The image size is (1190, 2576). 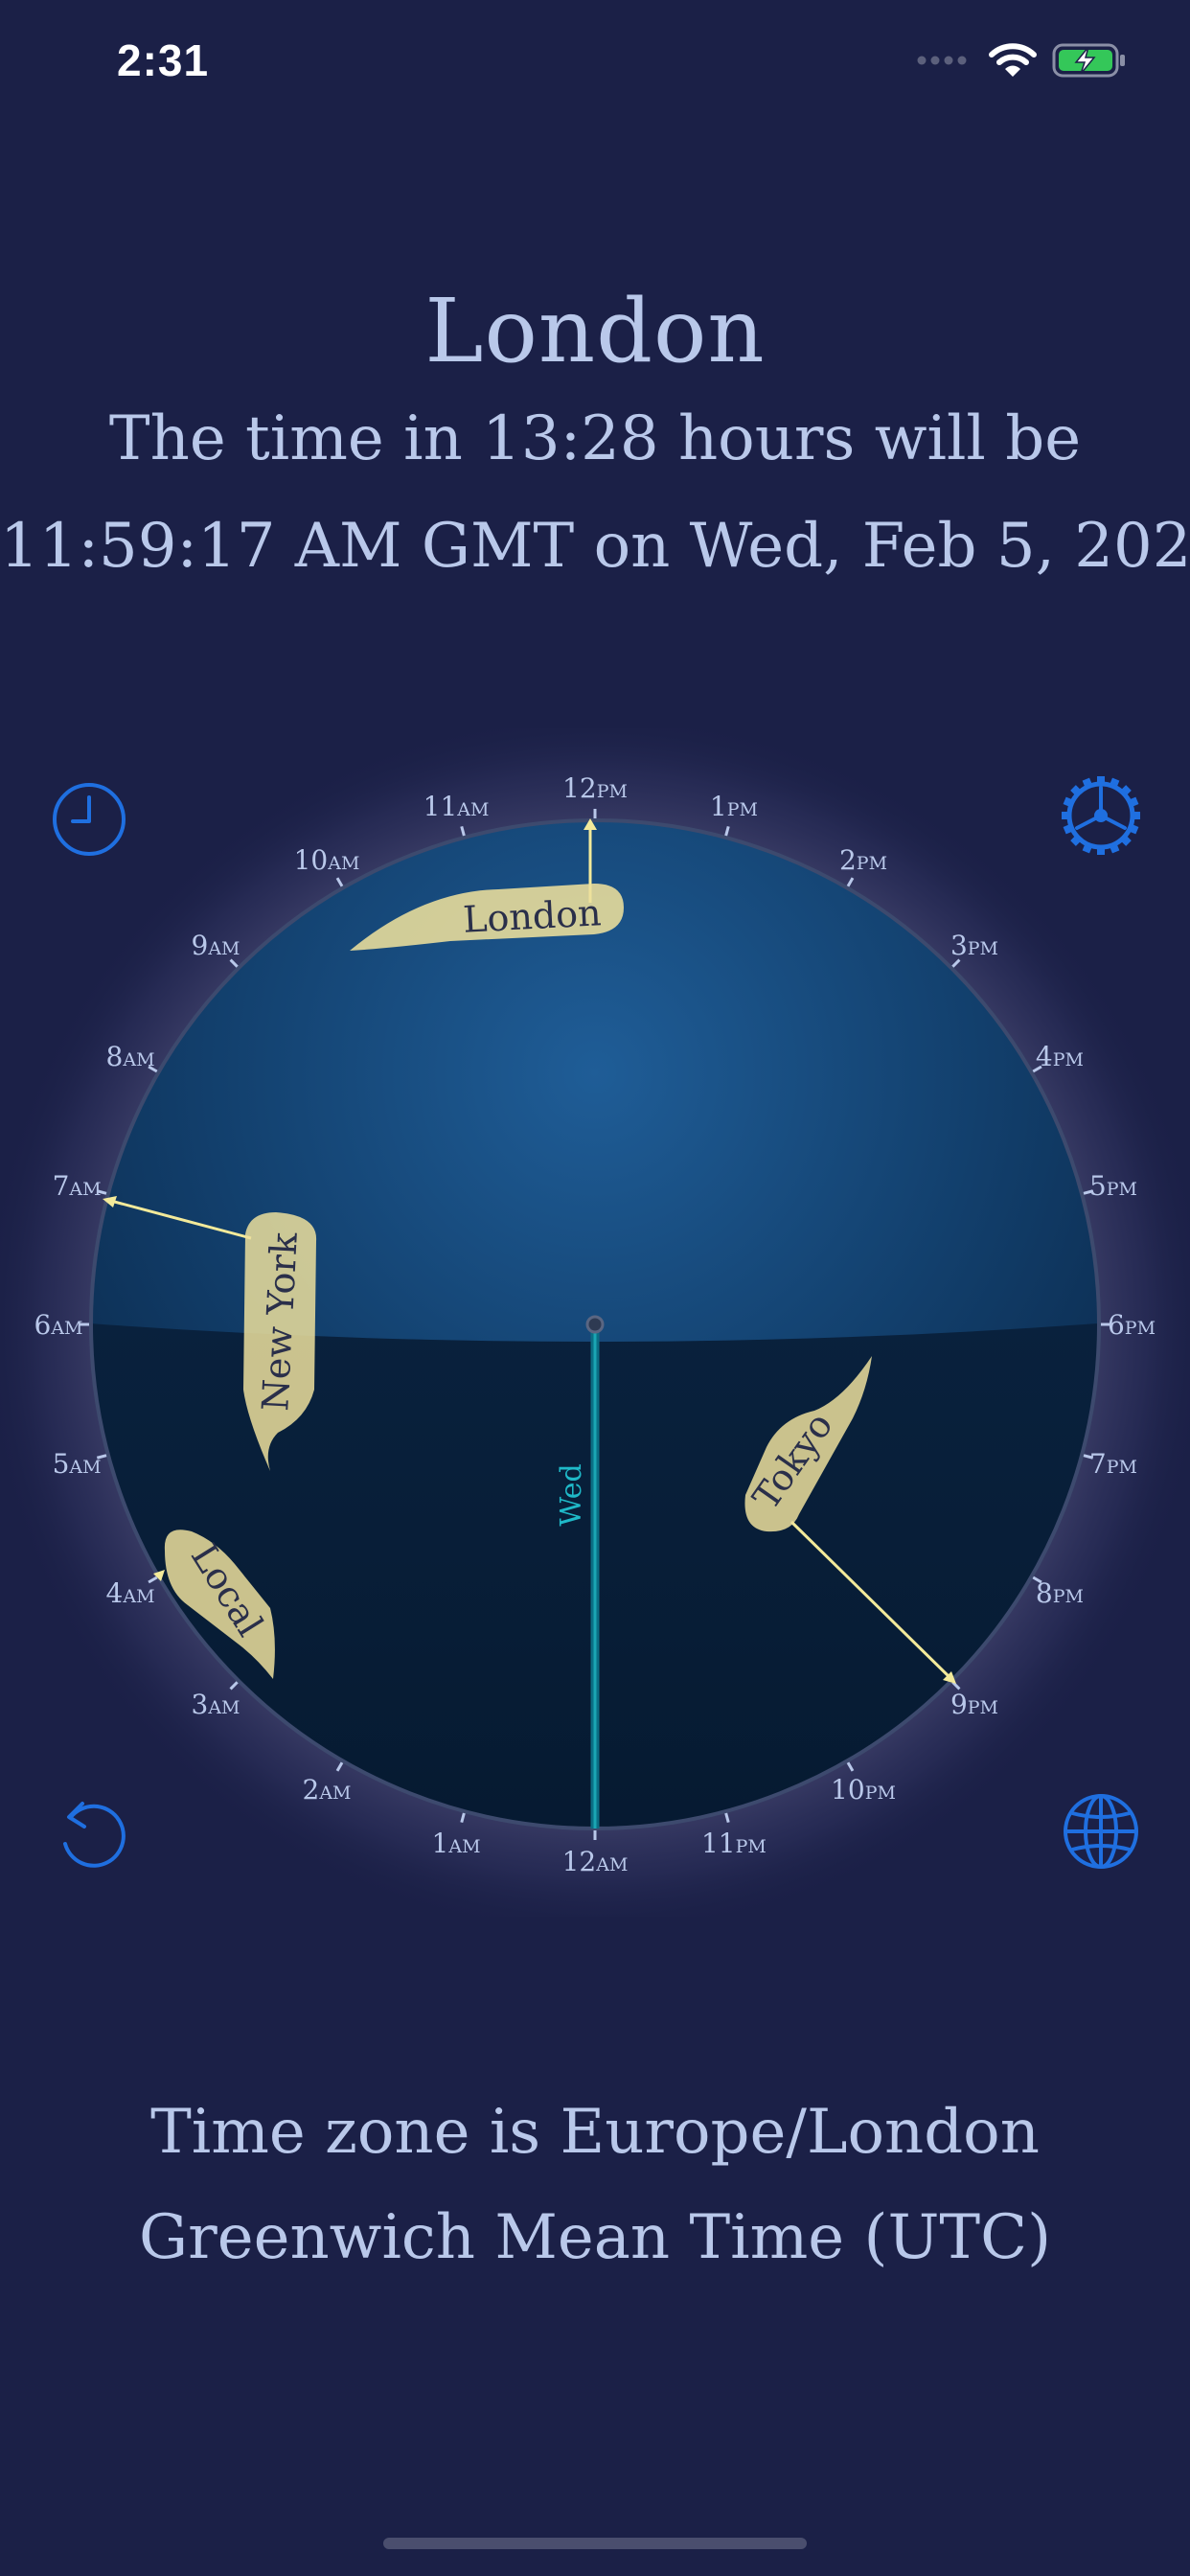 I want to click on target-datetime: 11:59:17 AM GMT on Wed, Feb 5, 2020, so click(x=595, y=546).